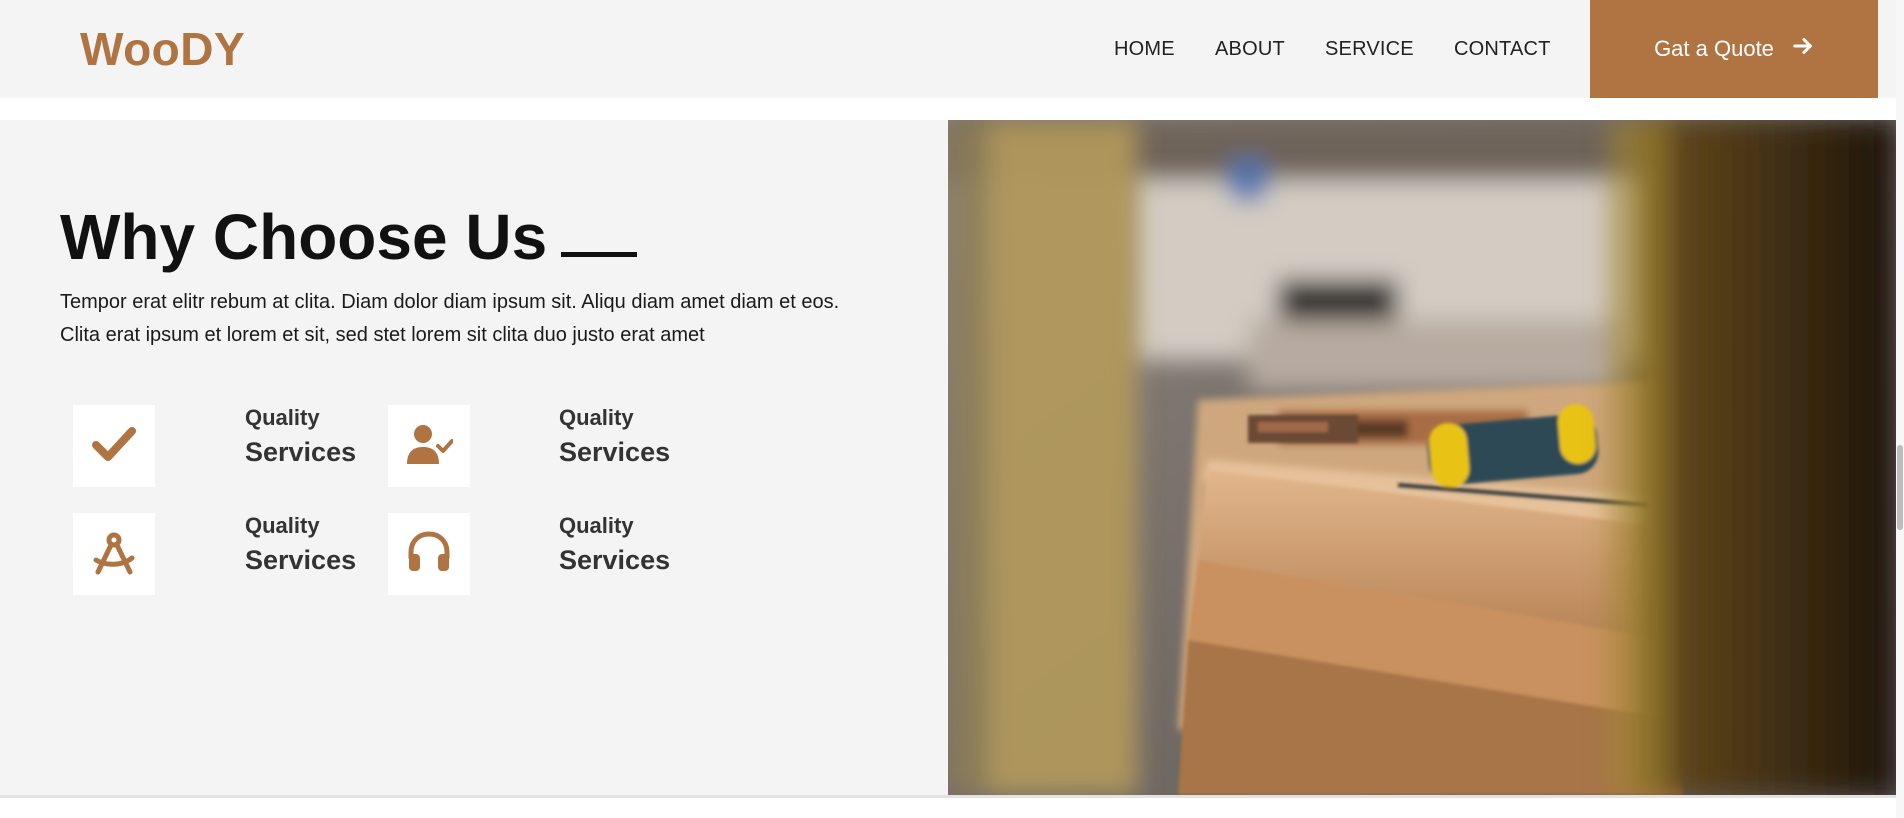 The image size is (1904, 818). I want to click on scrollbar-thumb, so click(1900, 487).